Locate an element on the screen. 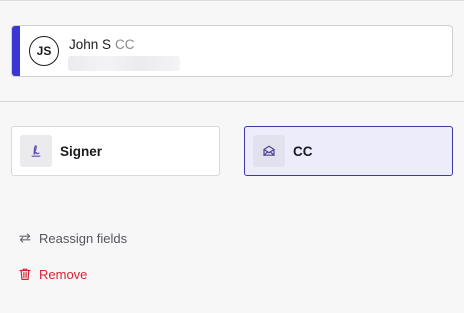  recipient-accent-bar is located at coordinates (16, 51).